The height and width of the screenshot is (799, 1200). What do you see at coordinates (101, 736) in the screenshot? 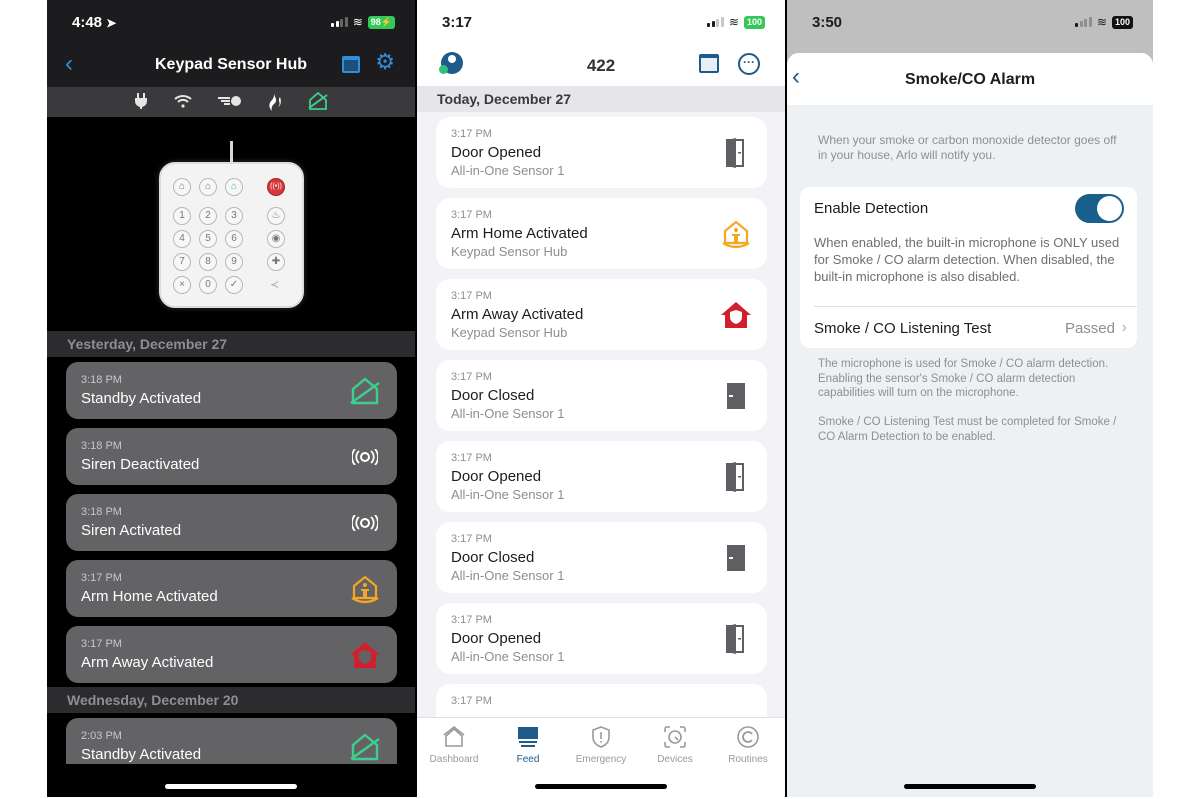
I see `event-time: 2:03 PM` at bounding box center [101, 736].